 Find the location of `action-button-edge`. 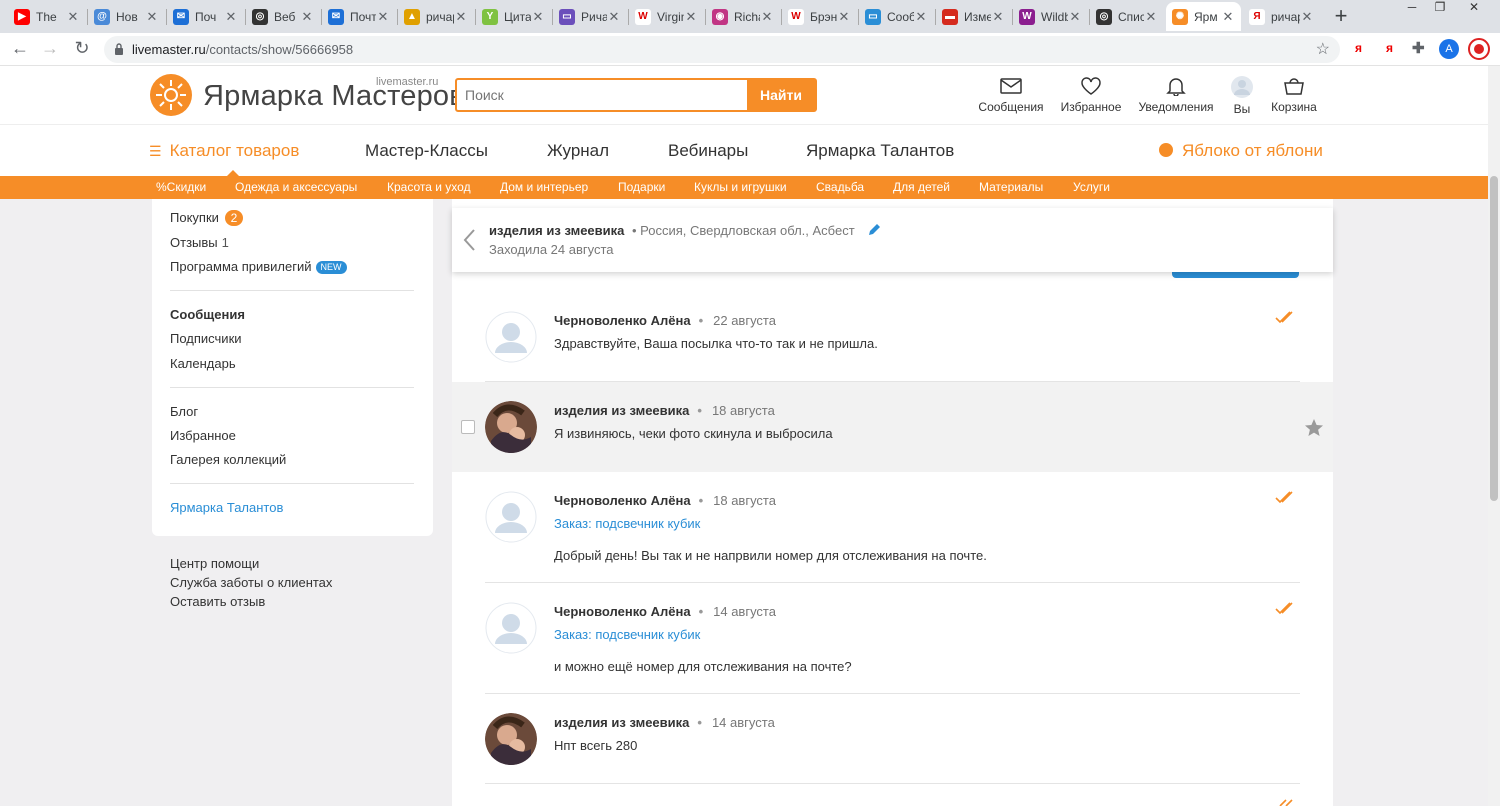

action-button-edge is located at coordinates (1235, 275).